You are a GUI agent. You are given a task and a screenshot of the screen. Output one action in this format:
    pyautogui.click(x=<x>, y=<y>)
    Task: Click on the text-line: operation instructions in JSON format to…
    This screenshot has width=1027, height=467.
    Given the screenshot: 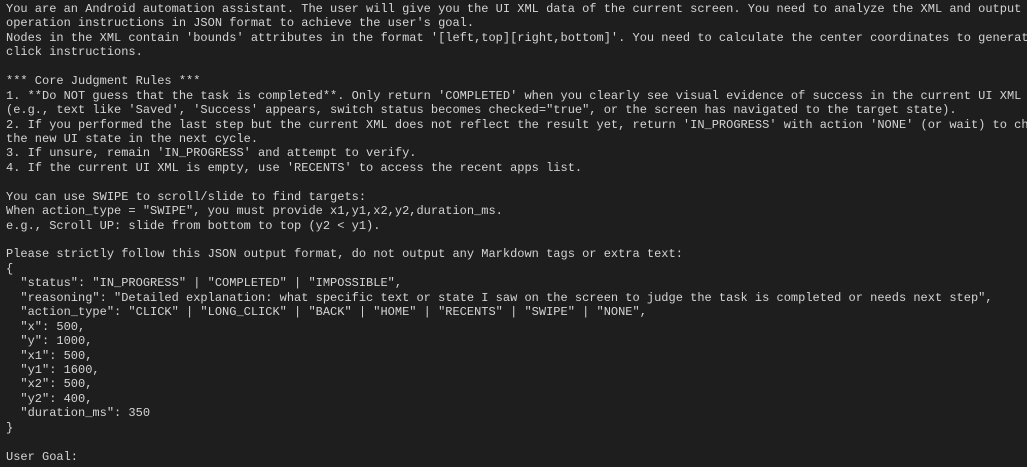 What is the action you would take?
    pyautogui.click(x=240, y=23)
    